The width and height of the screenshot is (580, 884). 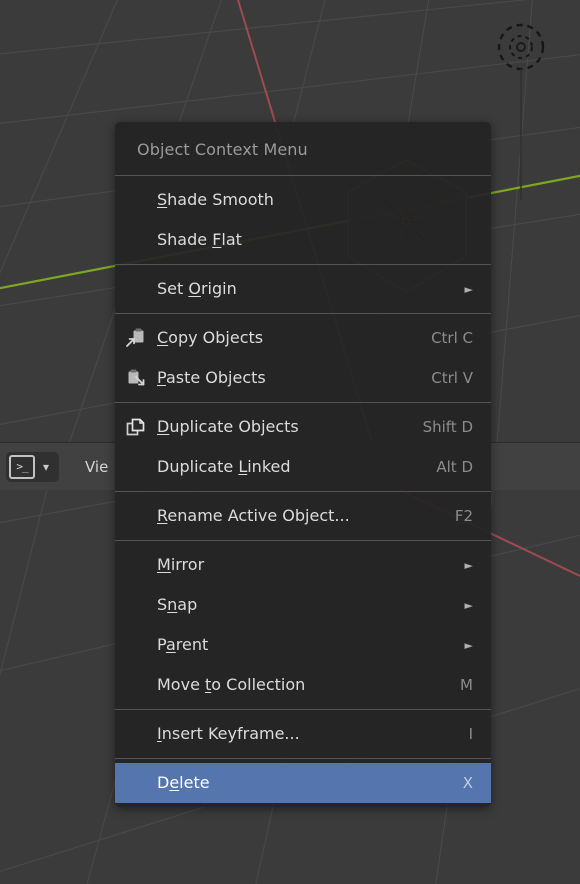 What do you see at coordinates (303, 734) in the screenshot?
I see `menu-item-insert-keyframe: Insert Keyframe... I` at bounding box center [303, 734].